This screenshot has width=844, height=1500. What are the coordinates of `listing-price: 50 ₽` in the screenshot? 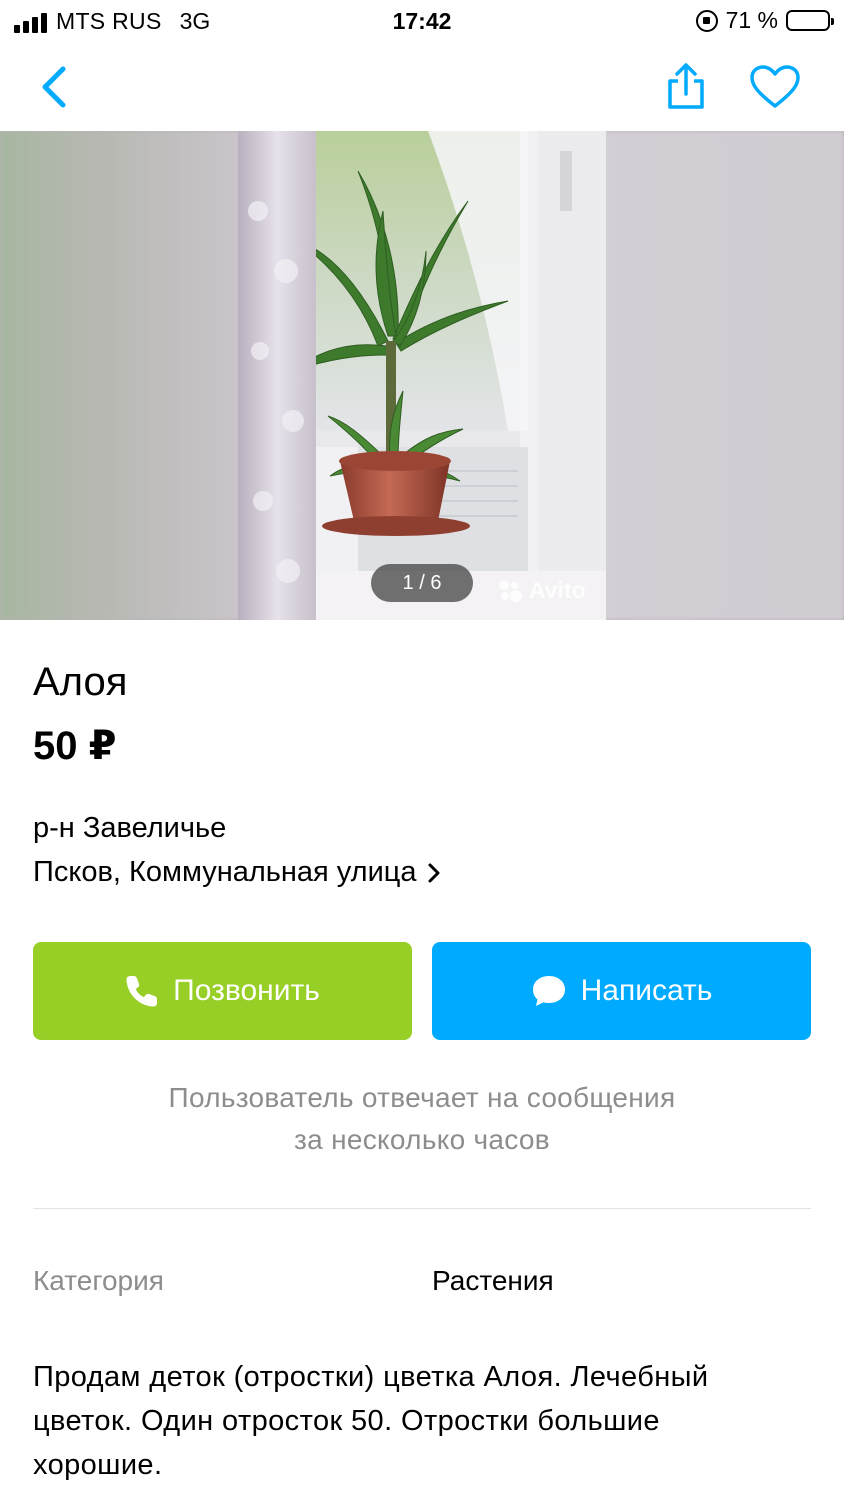 It's located at (75, 746).